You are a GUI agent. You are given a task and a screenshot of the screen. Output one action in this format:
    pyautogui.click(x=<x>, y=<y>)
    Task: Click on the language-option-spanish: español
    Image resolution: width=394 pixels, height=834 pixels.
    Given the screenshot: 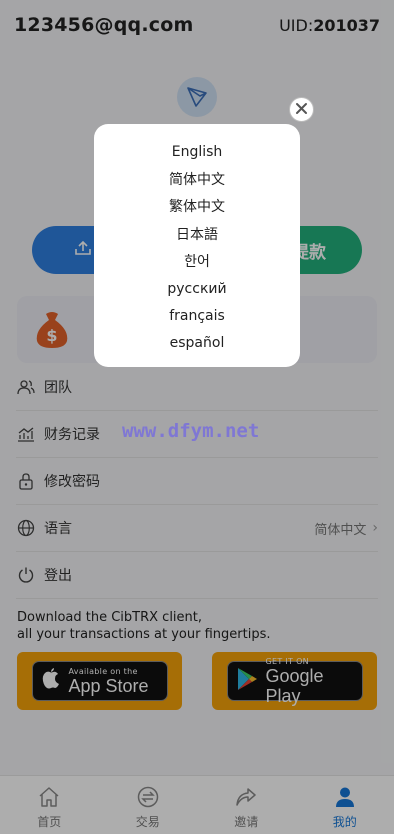 What is the action you would take?
    pyautogui.click(x=197, y=343)
    